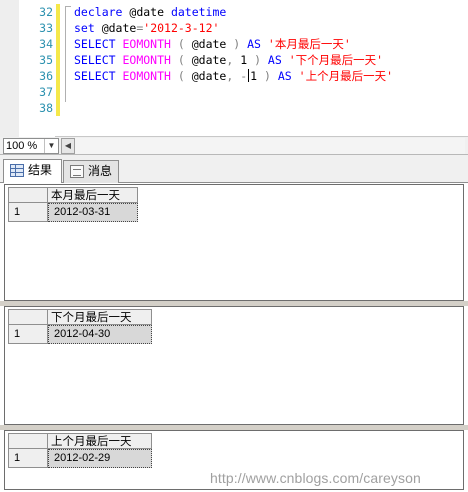 The height and width of the screenshot is (492, 468). I want to click on results-tabstrip: 结果 消息, so click(234, 169).